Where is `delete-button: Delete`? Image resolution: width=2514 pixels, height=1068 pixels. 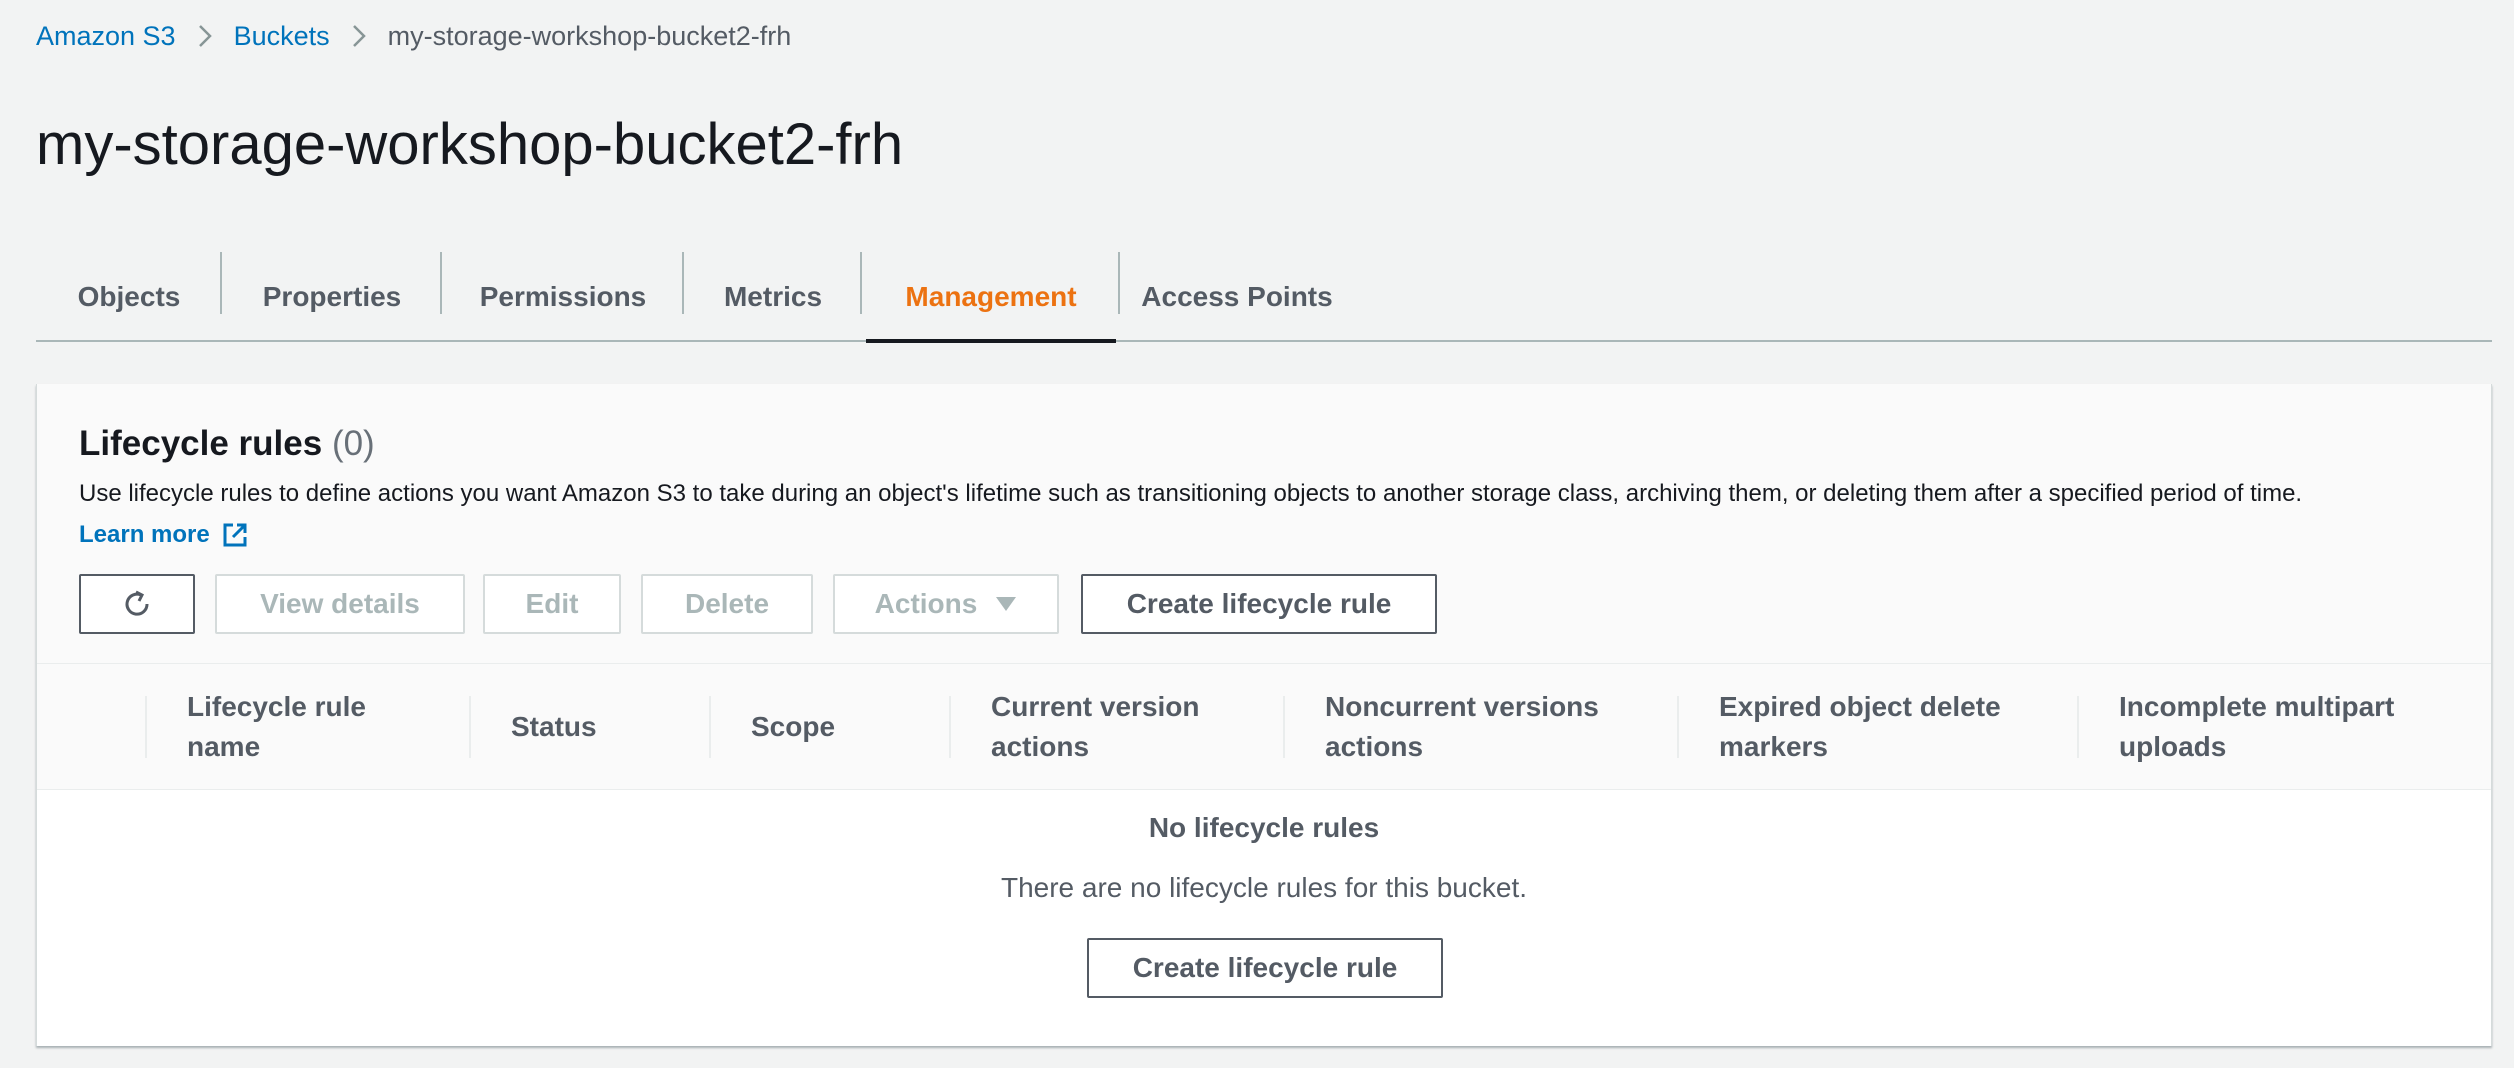
delete-button: Delete is located at coordinates (727, 604).